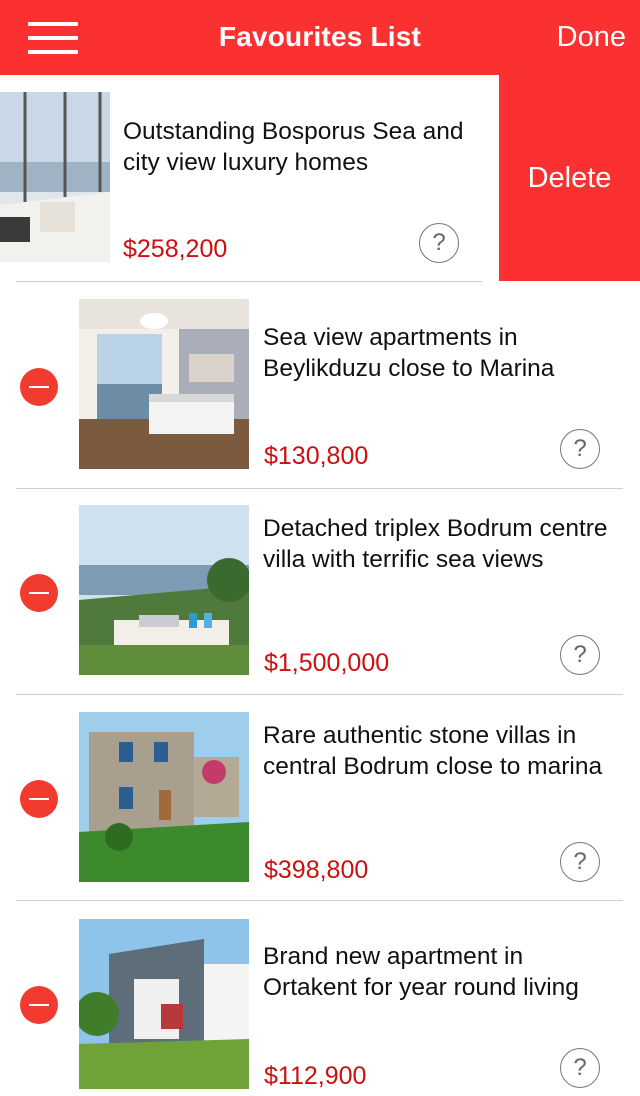  Describe the element at coordinates (175, 249) in the screenshot. I see `listing-price: $258,200` at that location.